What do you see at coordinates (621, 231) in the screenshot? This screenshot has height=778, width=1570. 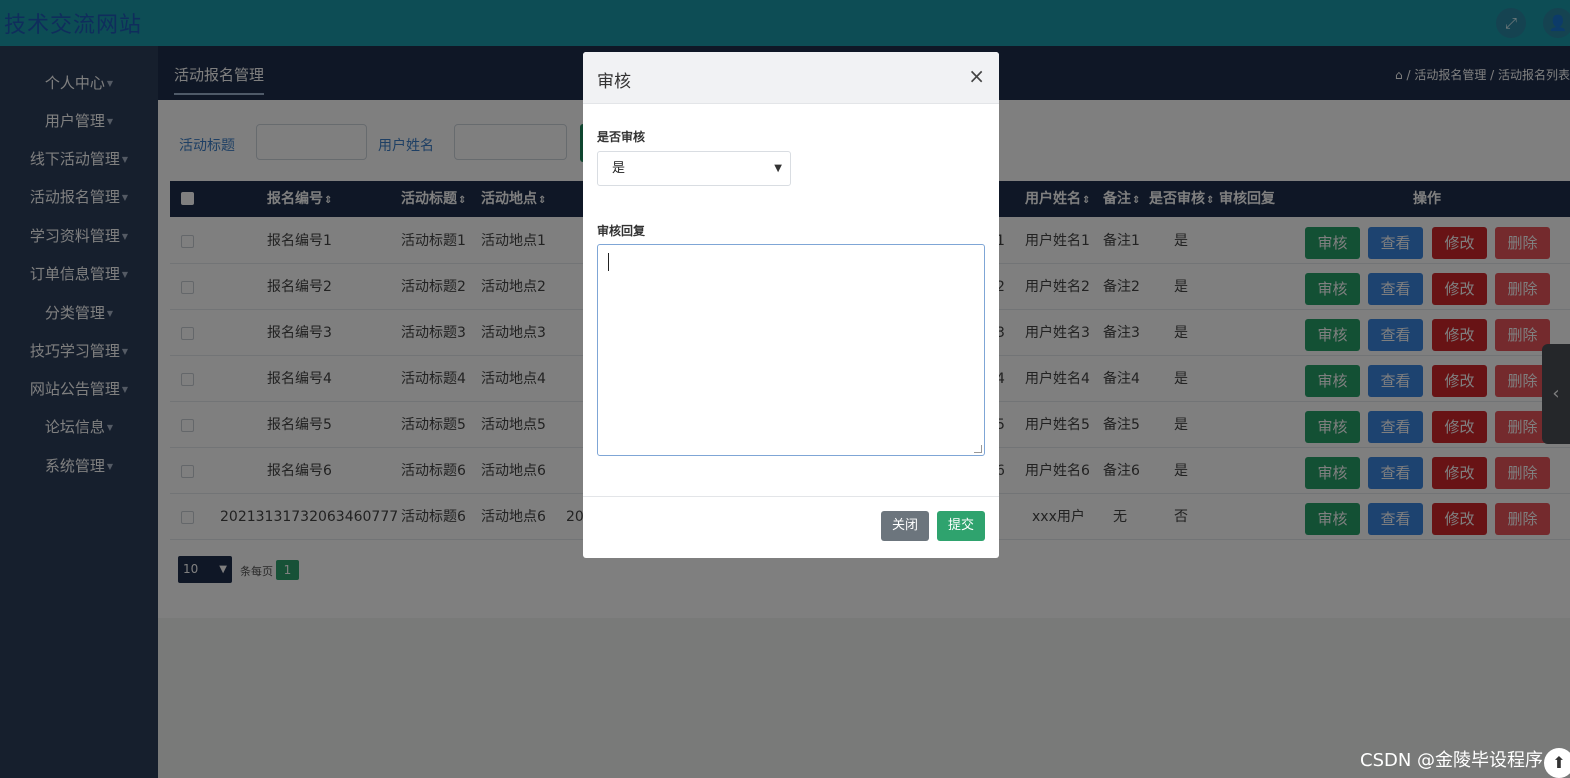 I see `audit-reply-label: 审核回复` at bounding box center [621, 231].